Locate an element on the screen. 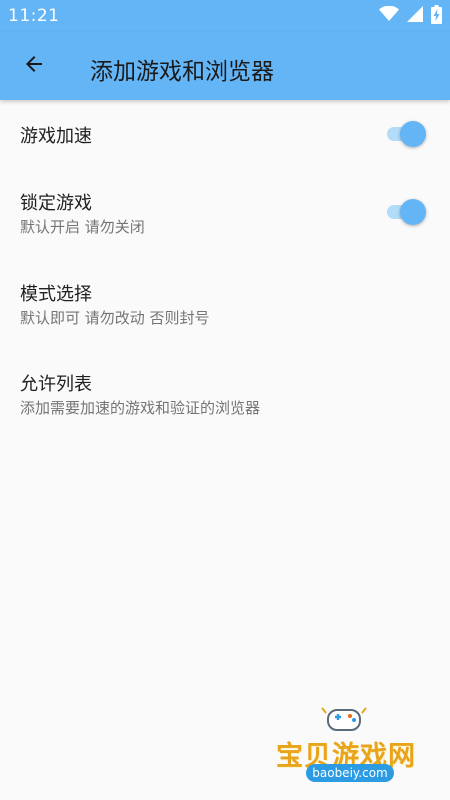  setting-allow-list: 允许列表 添加需要加速的游戏和验证的浏览器 is located at coordinates (225, 393).